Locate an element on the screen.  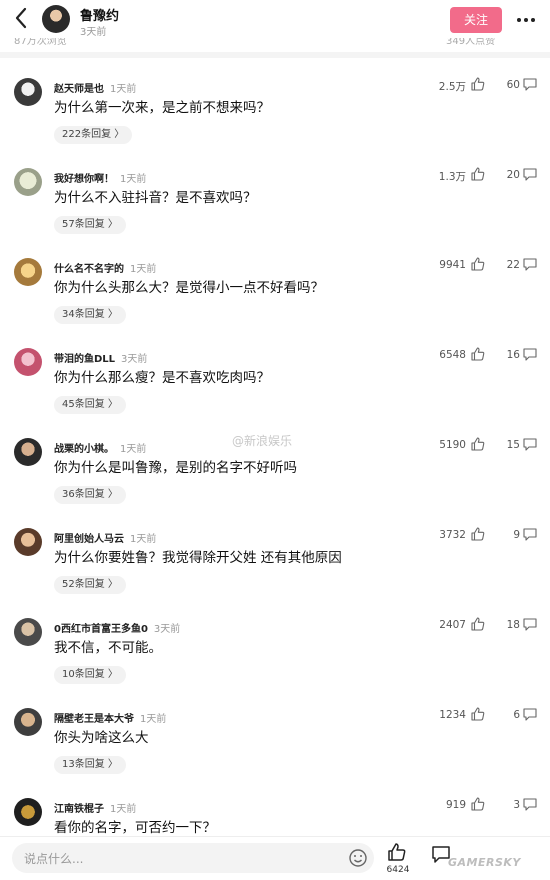
commenter-name: 战栗的小棋。 1天前 is located at coordinates (100, 447).